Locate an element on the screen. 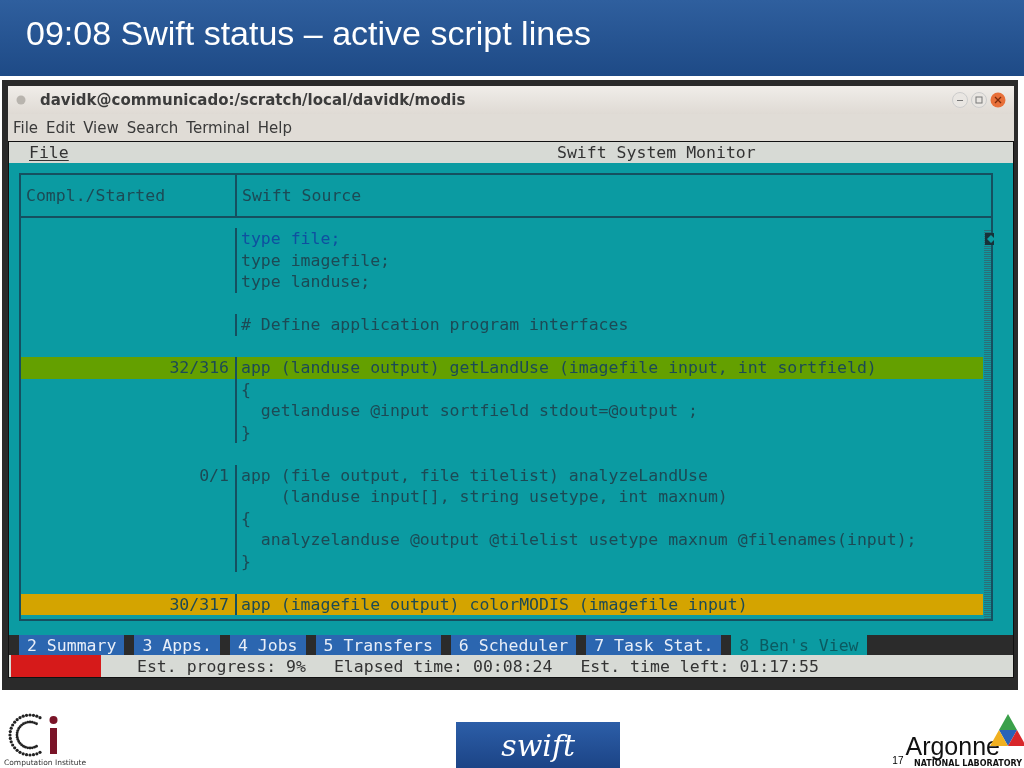 This screenshot has height=768, width=1024. menu-item: Search is located at coordinates (152, 127).